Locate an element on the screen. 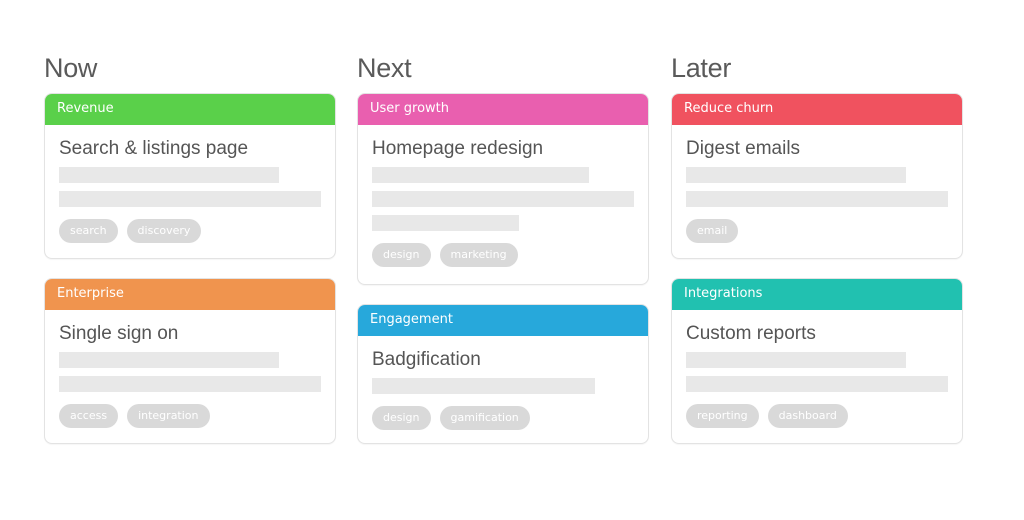  card-body: Search & listings page search discovery is located at coordinates (190, 184).